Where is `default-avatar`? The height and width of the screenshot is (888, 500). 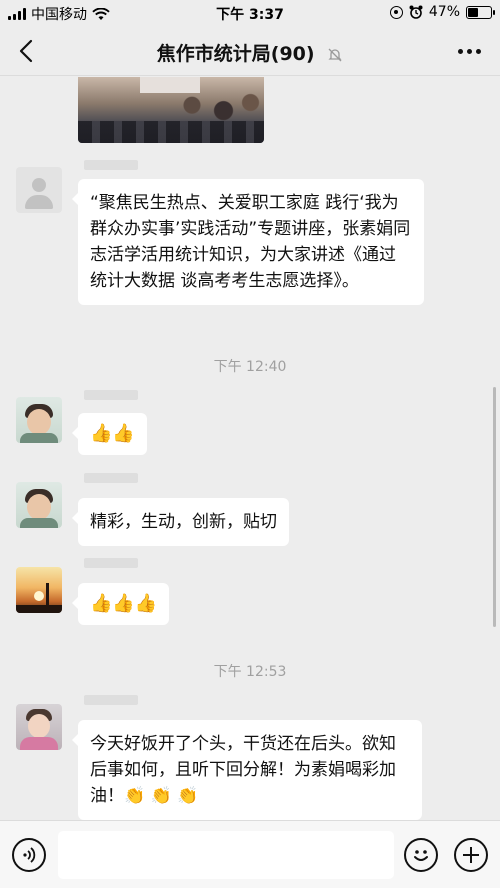
default-avatar is located at coordinates (39, 190).